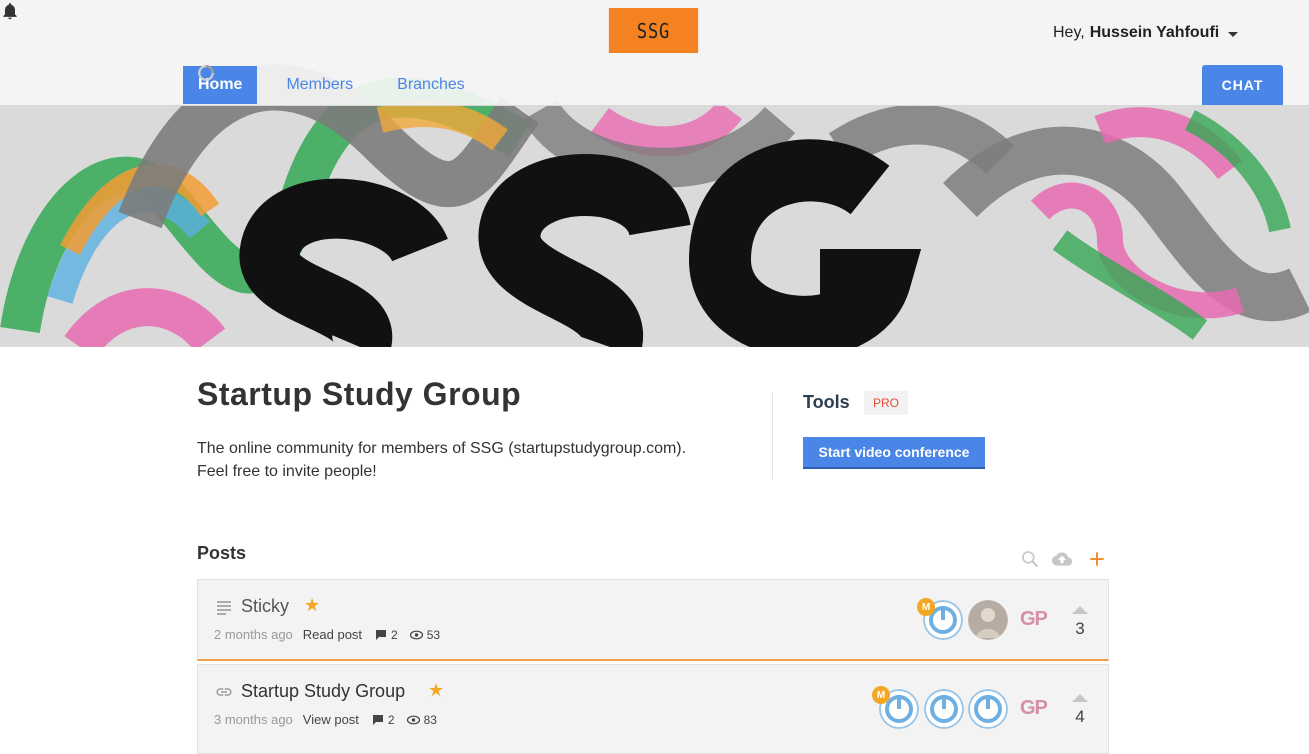 The width and height of the screenshot is (1309, 754). What do you see at coordinates (826, 402) in the screenshot?
I see `tools-heading: Tools` at bounding box center [826, 402].